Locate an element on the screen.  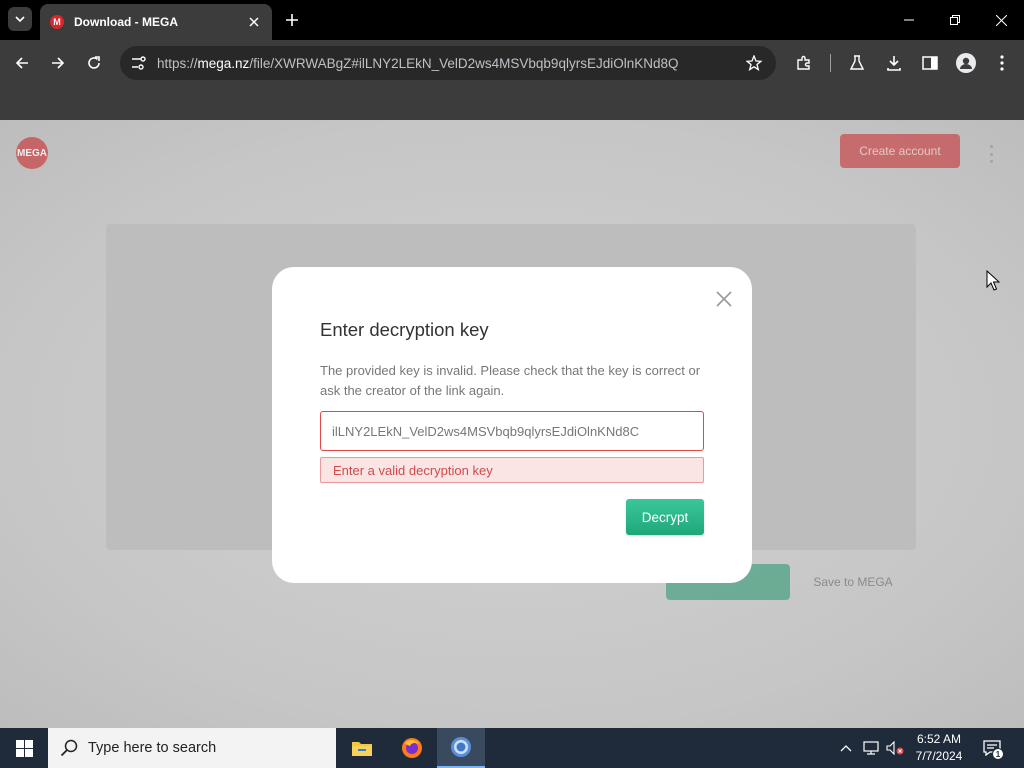
close-icon is located at coordinates (724, 299).